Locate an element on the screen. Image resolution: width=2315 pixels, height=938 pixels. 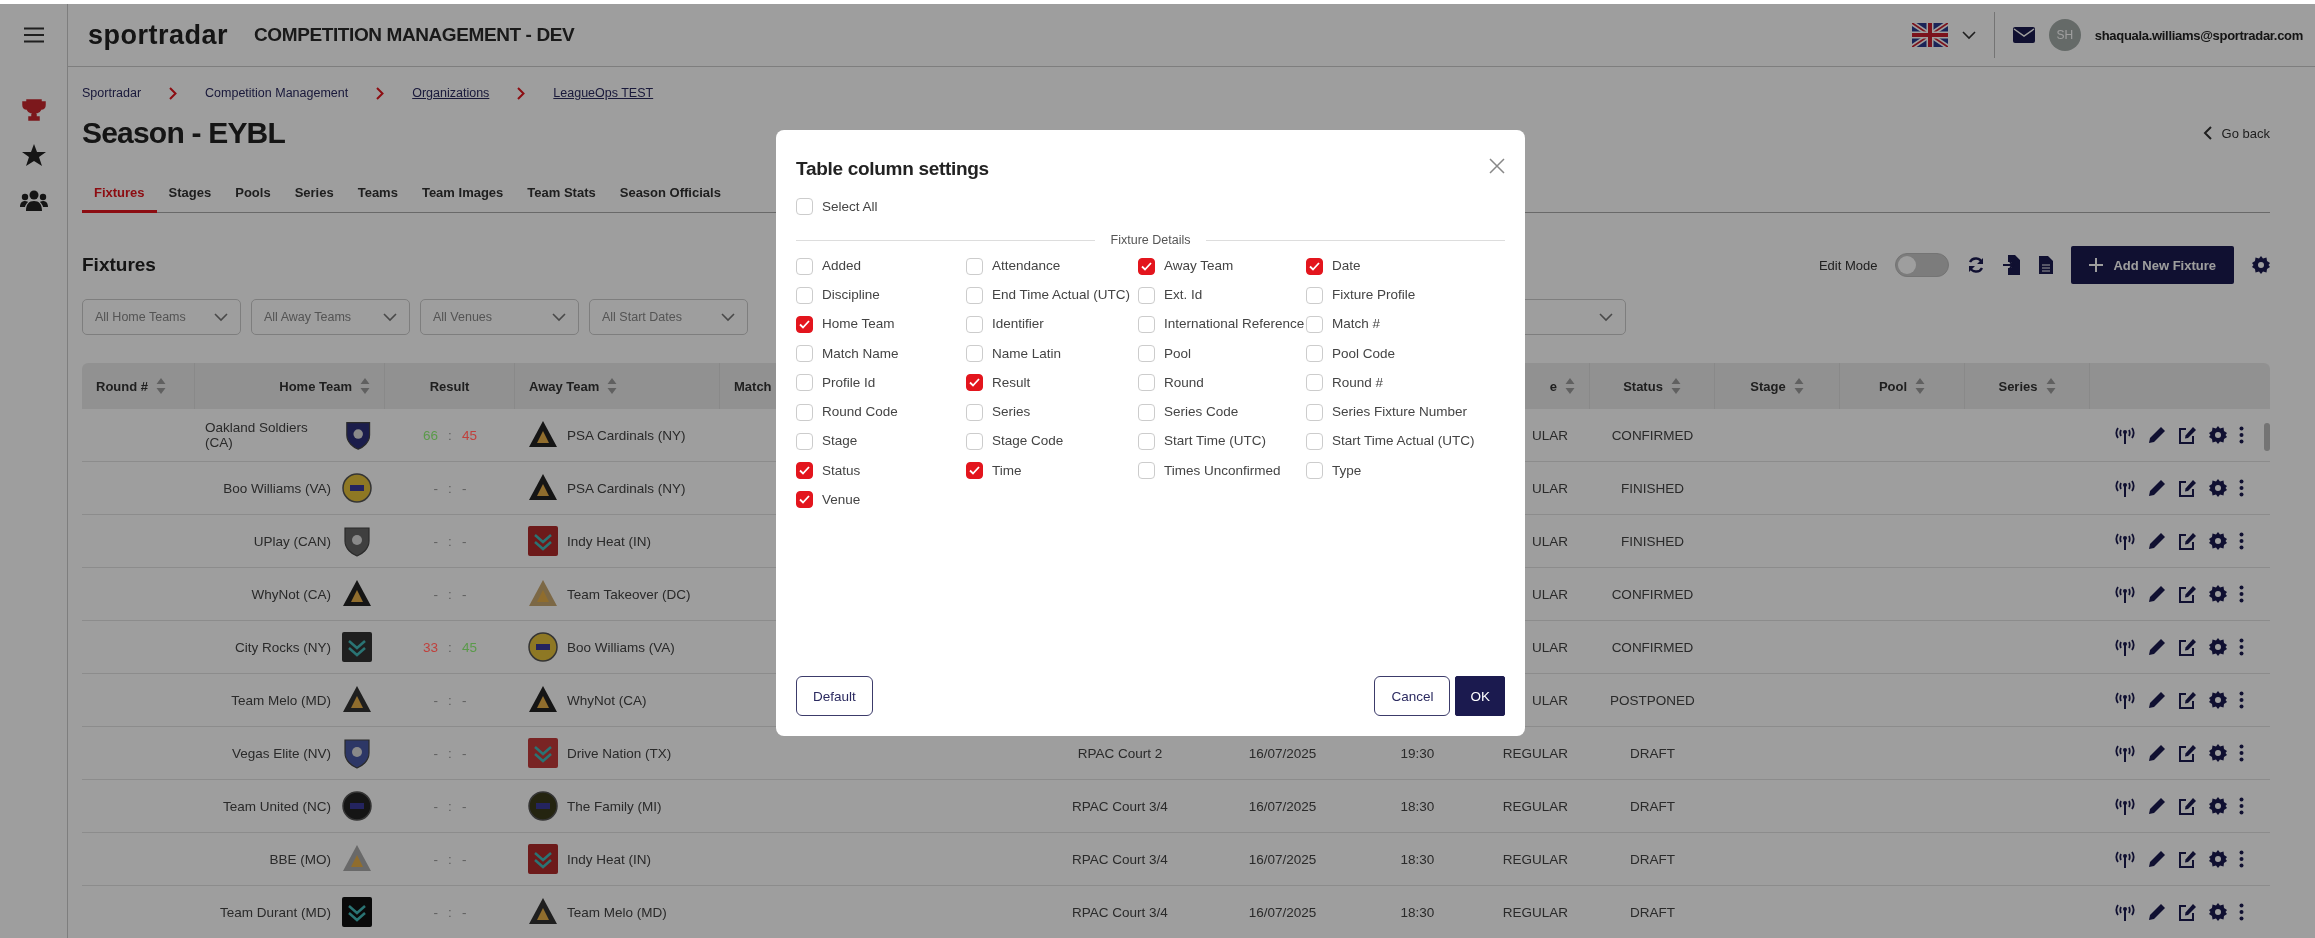
star-icon is located at coordinates (33, 155).